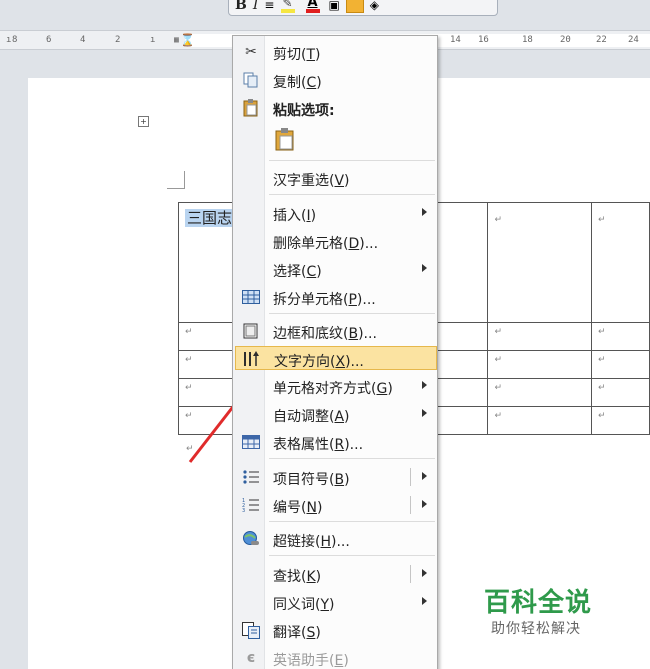 This screenshot has width=650, height=669. I want to click on paste-keep-formatting-button, so click(286, 141).